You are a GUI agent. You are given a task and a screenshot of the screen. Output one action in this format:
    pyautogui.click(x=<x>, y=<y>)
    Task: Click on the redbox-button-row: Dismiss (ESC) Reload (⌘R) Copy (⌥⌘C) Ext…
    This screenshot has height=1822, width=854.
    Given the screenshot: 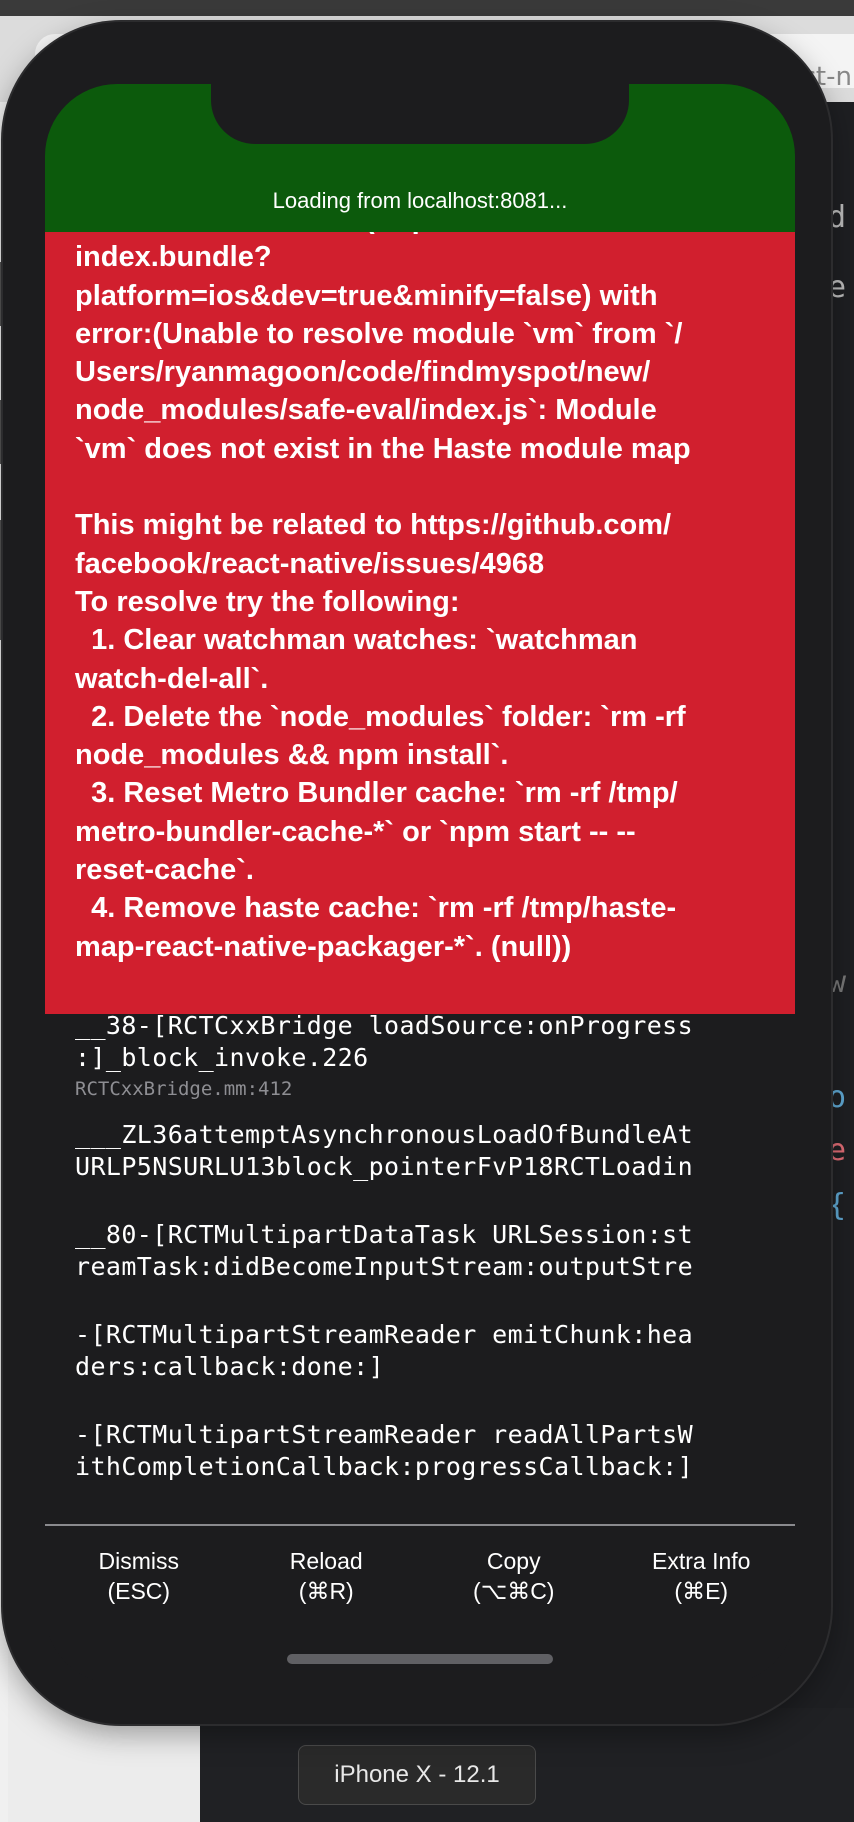 What is the action you would take?
    pyautogui.click(x=420, y=1576)
    